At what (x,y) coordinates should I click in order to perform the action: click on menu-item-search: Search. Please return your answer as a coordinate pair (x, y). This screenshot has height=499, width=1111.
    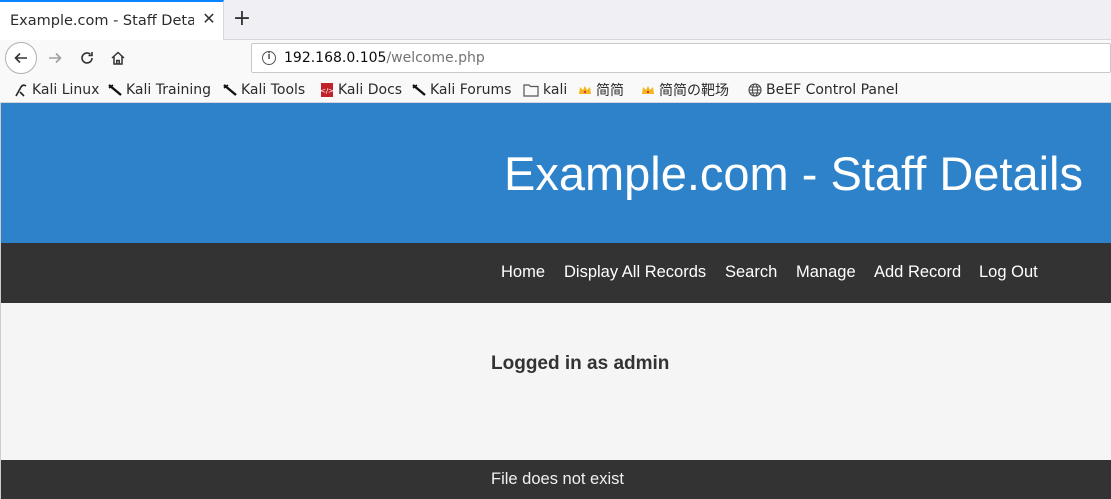
    Looking at the image, I should click on (751, 272).